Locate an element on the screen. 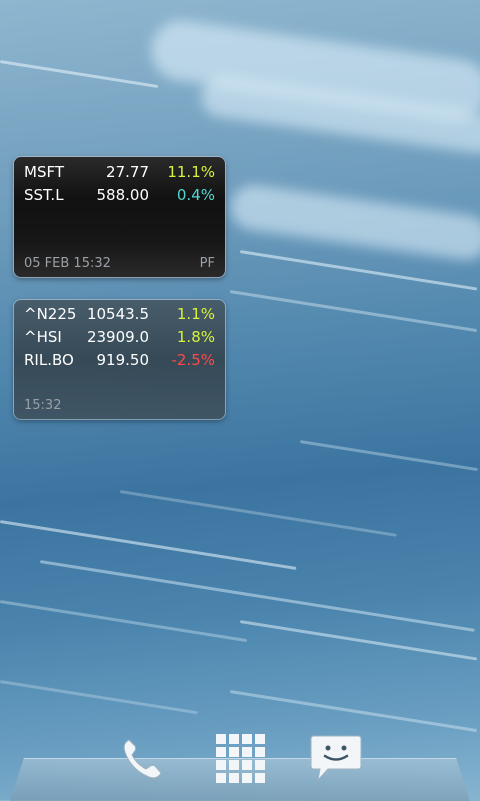 The width and height of the screenshot is (480, 801). phone-icon is located at coordinates (142, 759).